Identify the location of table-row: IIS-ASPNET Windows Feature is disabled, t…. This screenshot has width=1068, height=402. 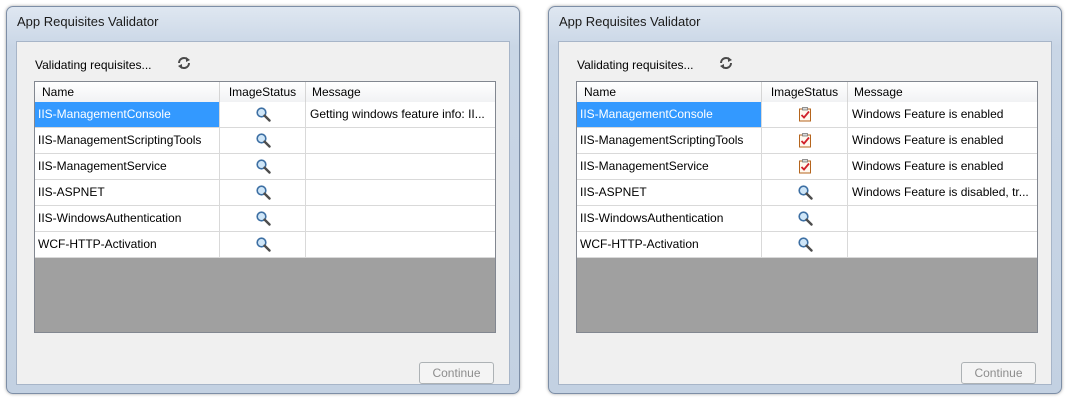
(807, 193).